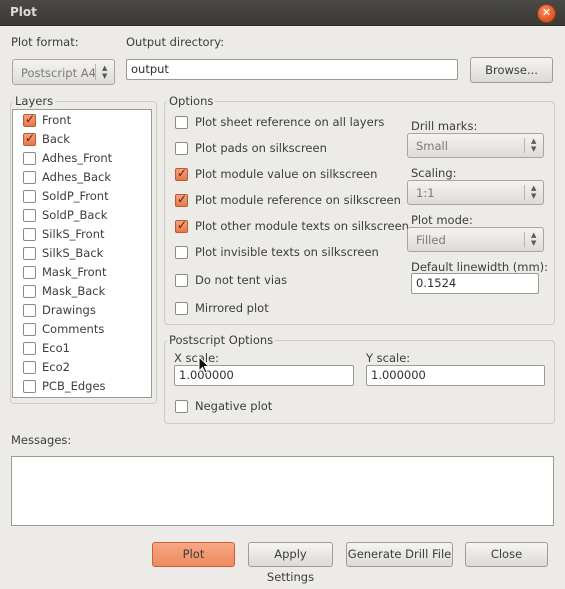  What do you see at coordinates (57, 120) in the screenshot?
I see `layer-label: Front` at bounding box center [57, 120].